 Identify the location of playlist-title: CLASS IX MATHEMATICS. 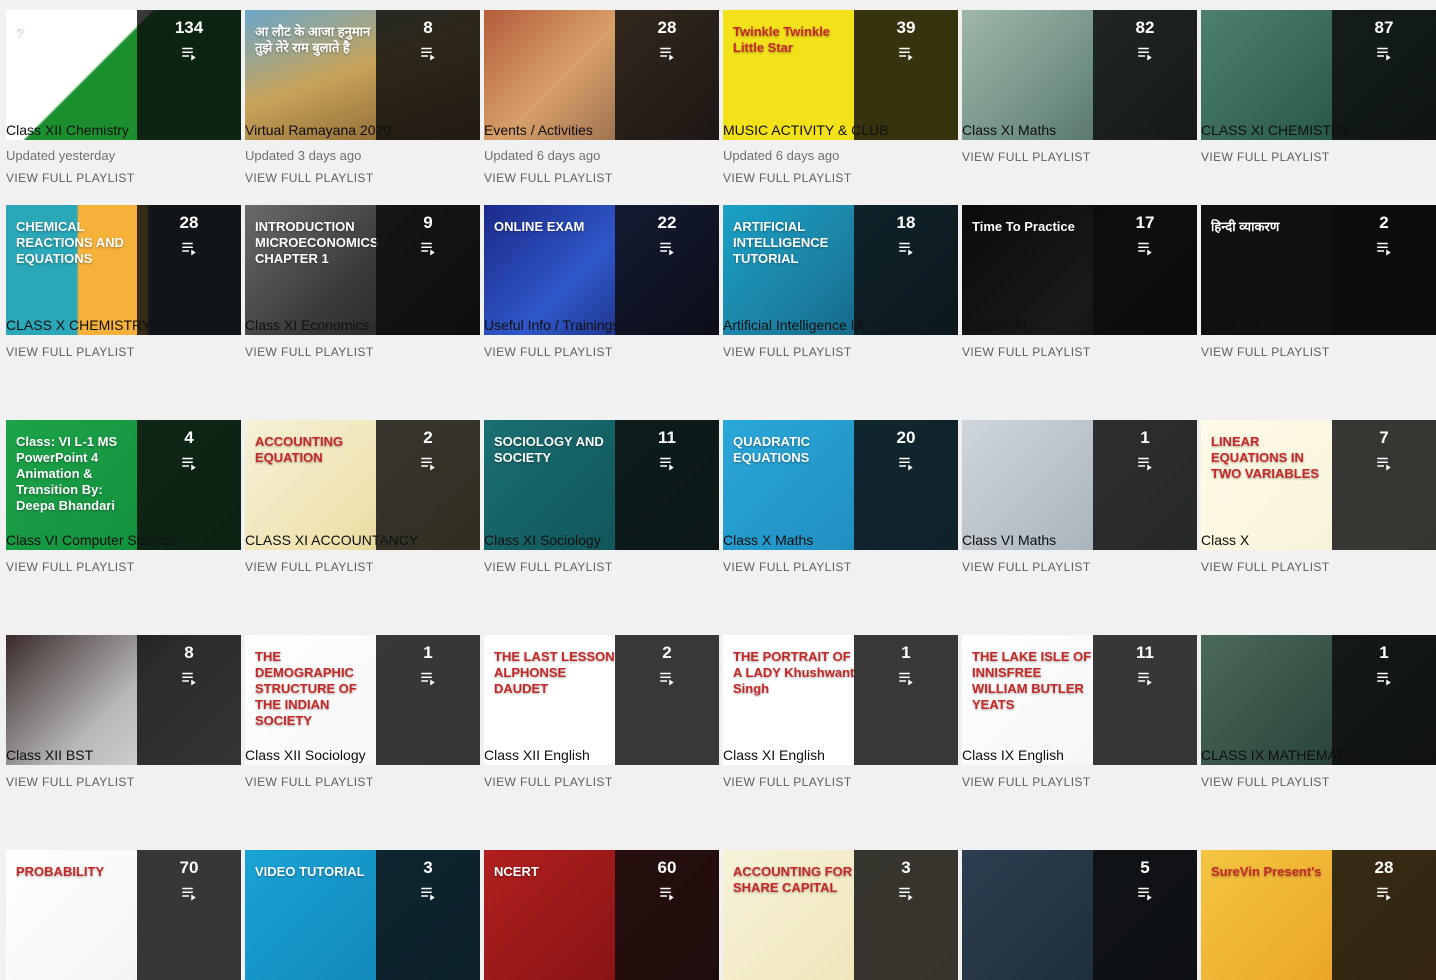
(1317, 755).